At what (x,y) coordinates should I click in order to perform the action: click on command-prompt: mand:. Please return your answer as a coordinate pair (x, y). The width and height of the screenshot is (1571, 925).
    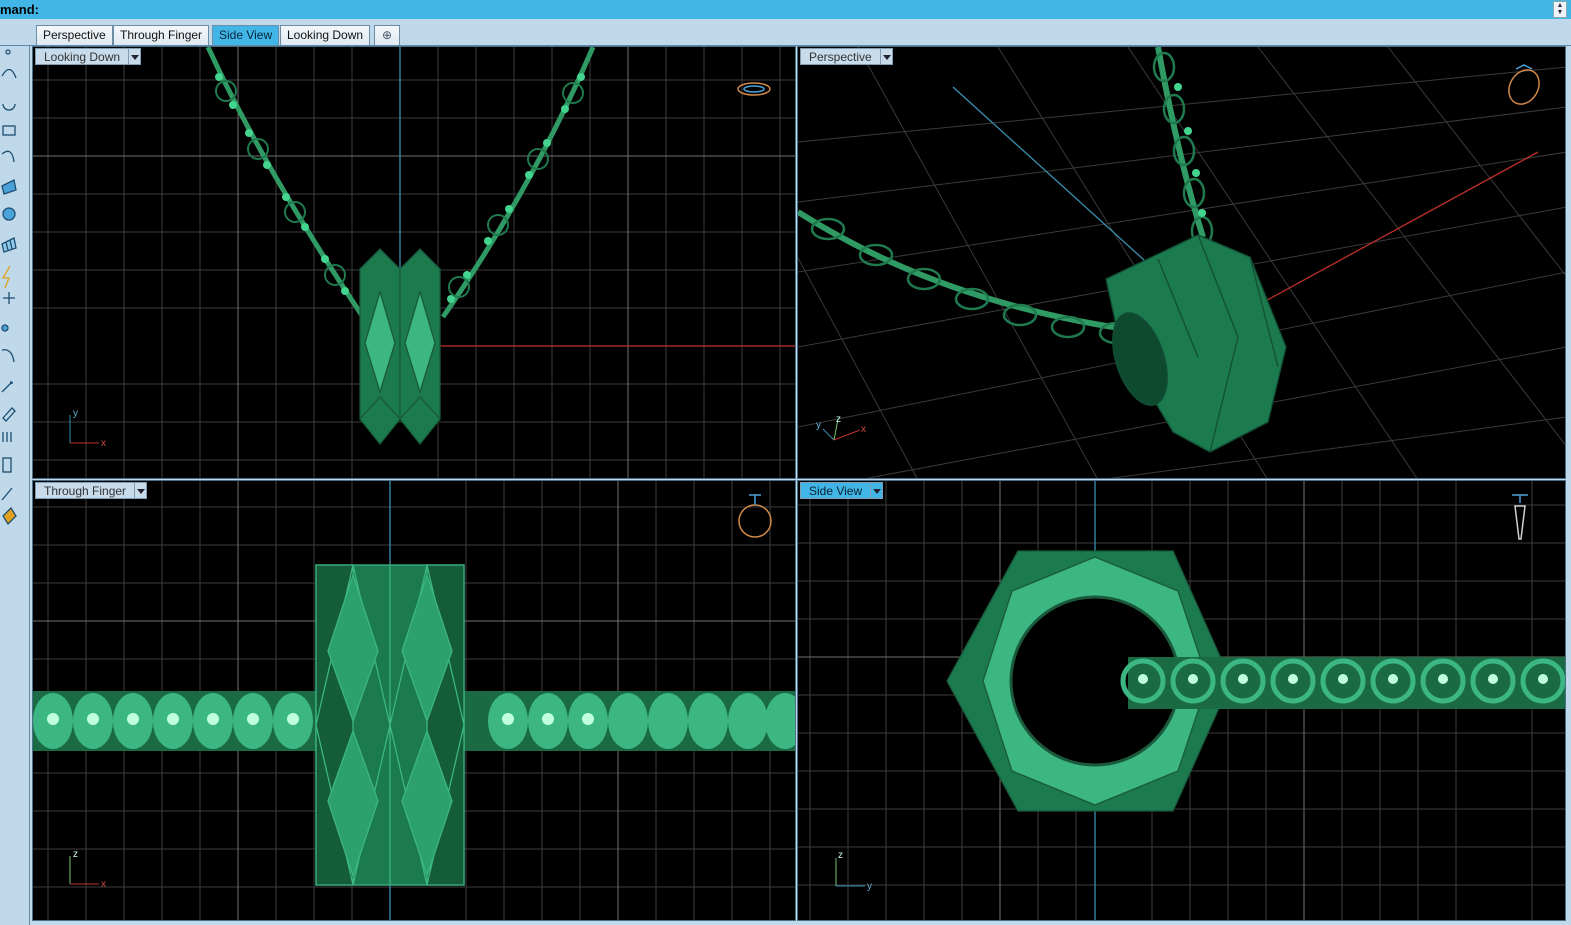
    Looking at the image, I should click on (19, 9).